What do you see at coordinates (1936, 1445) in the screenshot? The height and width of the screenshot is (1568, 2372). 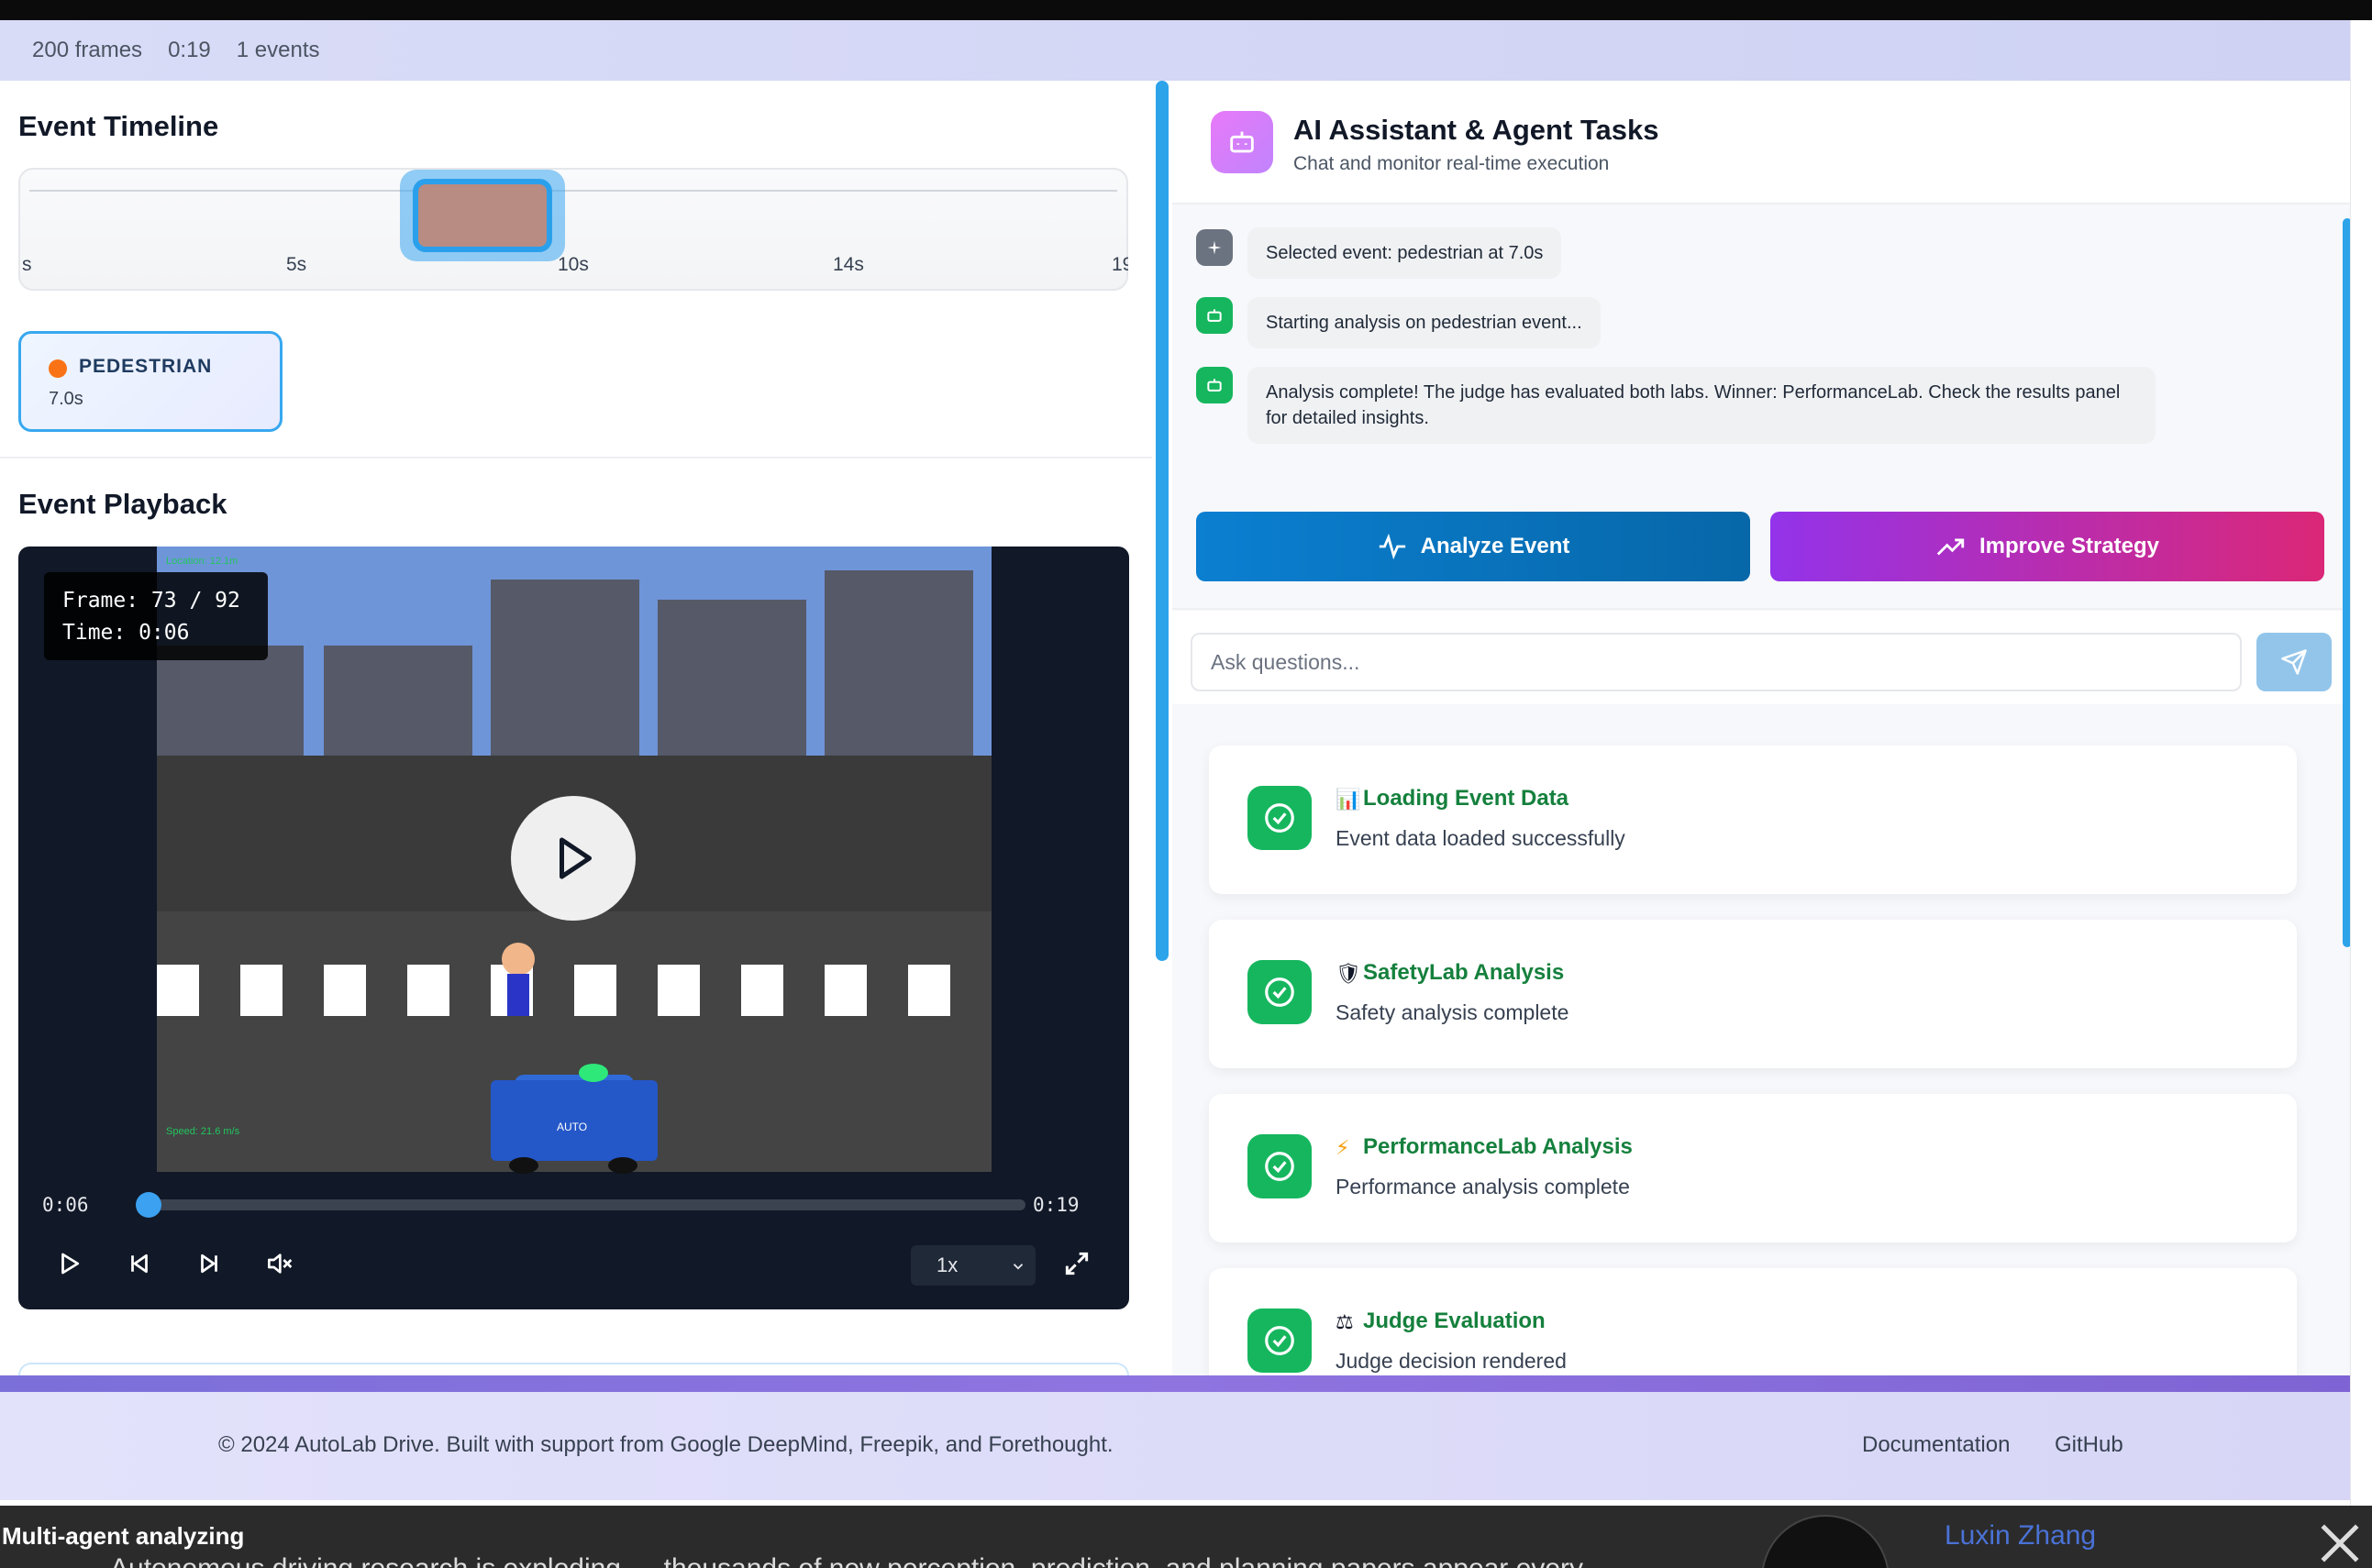 I see `documentation-link: Documentation` at bounding box center [1936, 1445].